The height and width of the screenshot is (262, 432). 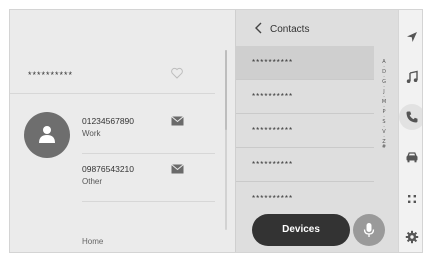 I want to click on rail-music, so click(x=410, y=77).